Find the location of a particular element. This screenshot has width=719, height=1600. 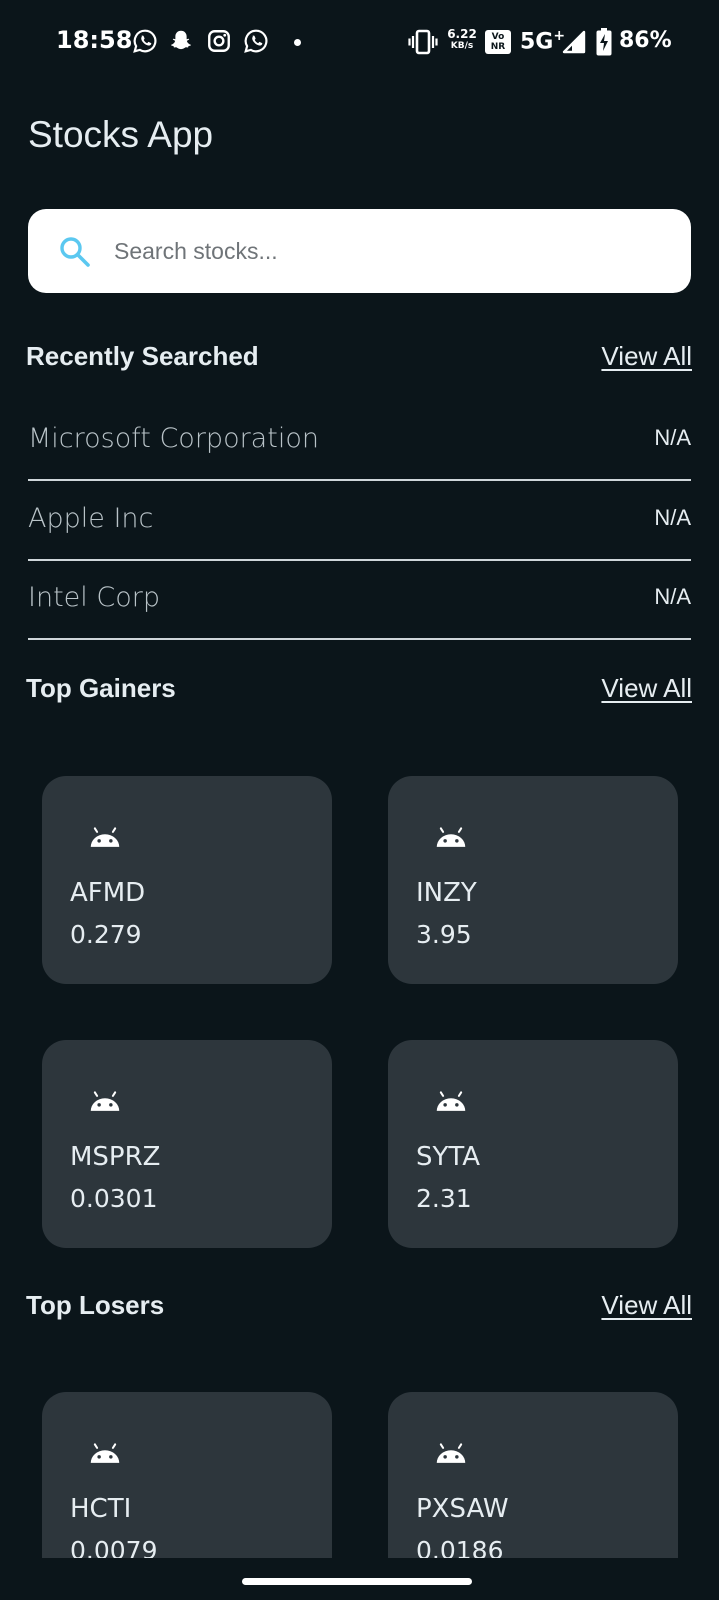

stock-price: 2.31 is located at coordinates (444, 1198).